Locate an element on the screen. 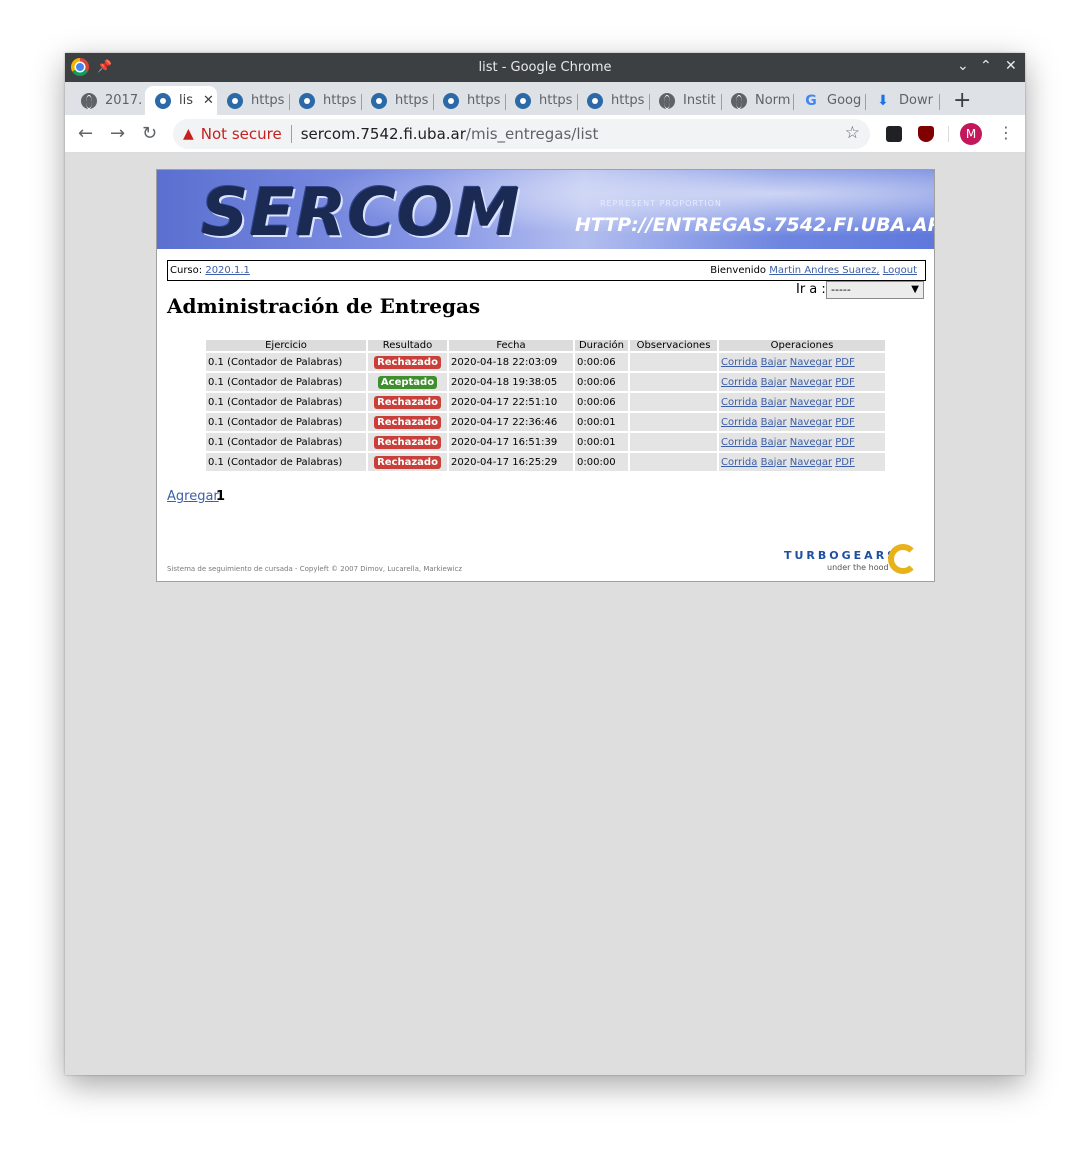 This screenshot has width=1090, height=1152. url-path: /mis_entregas/list is located at coordinates (532, 134).